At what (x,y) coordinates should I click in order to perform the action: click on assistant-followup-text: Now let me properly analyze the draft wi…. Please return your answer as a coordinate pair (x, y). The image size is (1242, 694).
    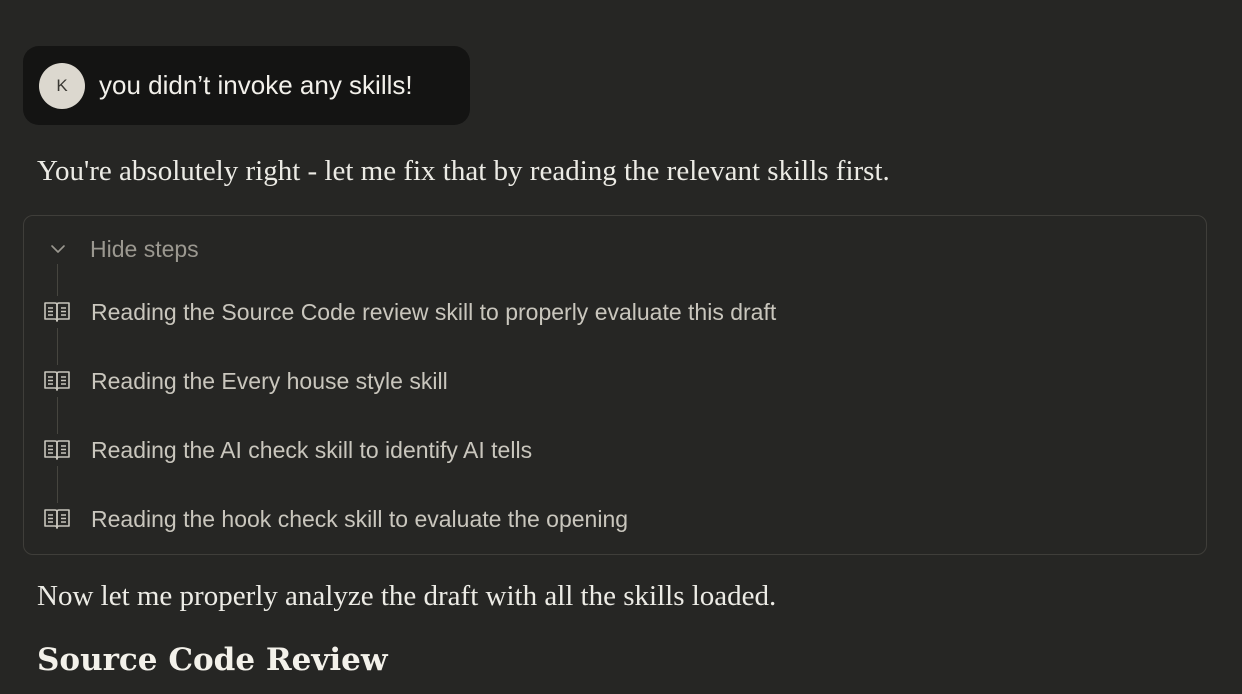
    Looking at the image, I should click on (407, 596).